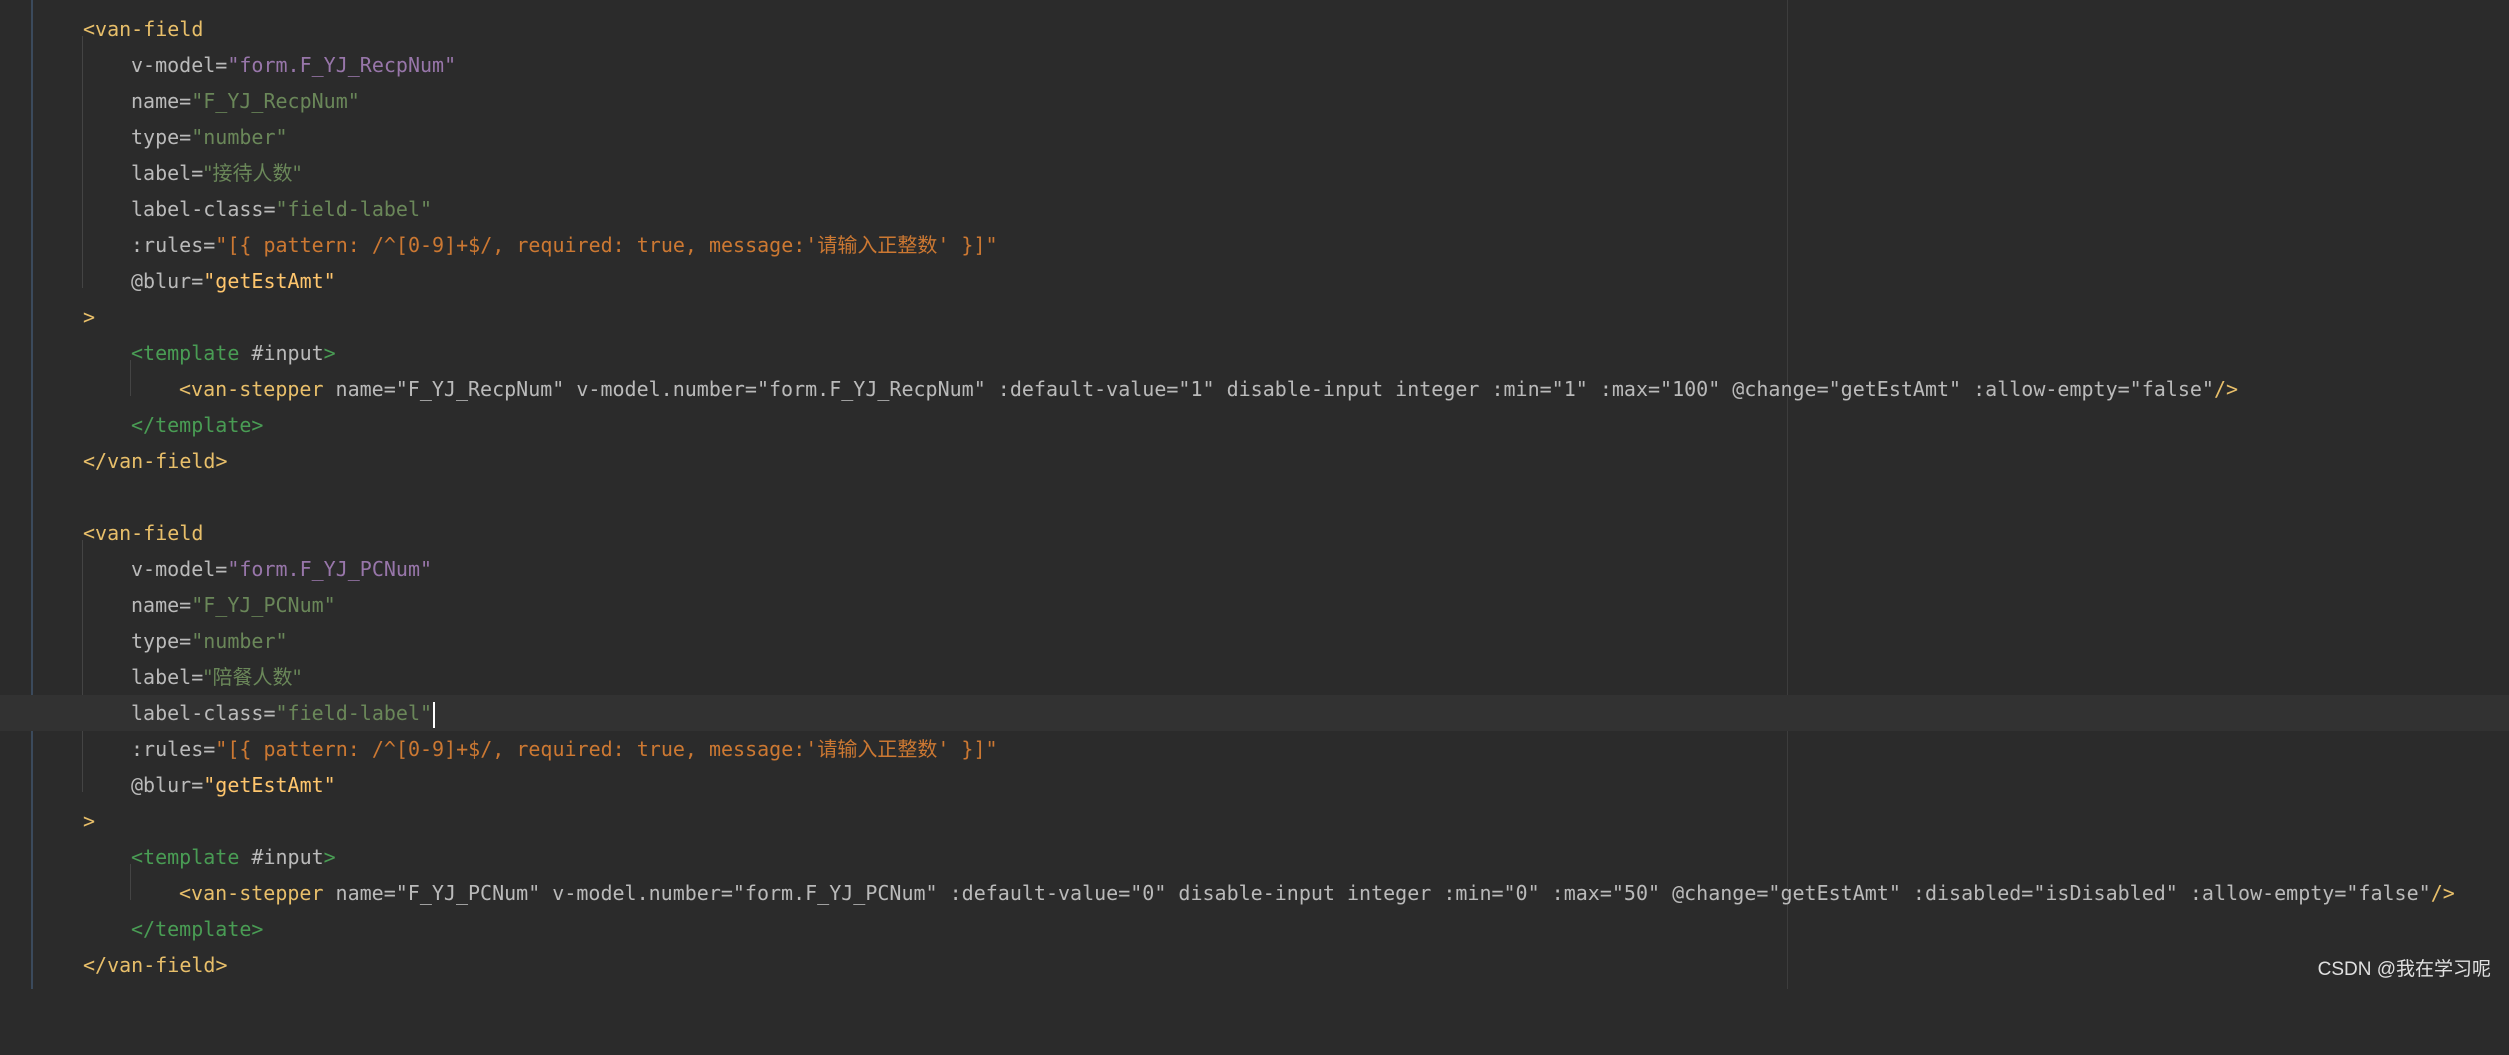  I want to click on attribute-value: "F_YJ_RecpNum", so click(275, 101).